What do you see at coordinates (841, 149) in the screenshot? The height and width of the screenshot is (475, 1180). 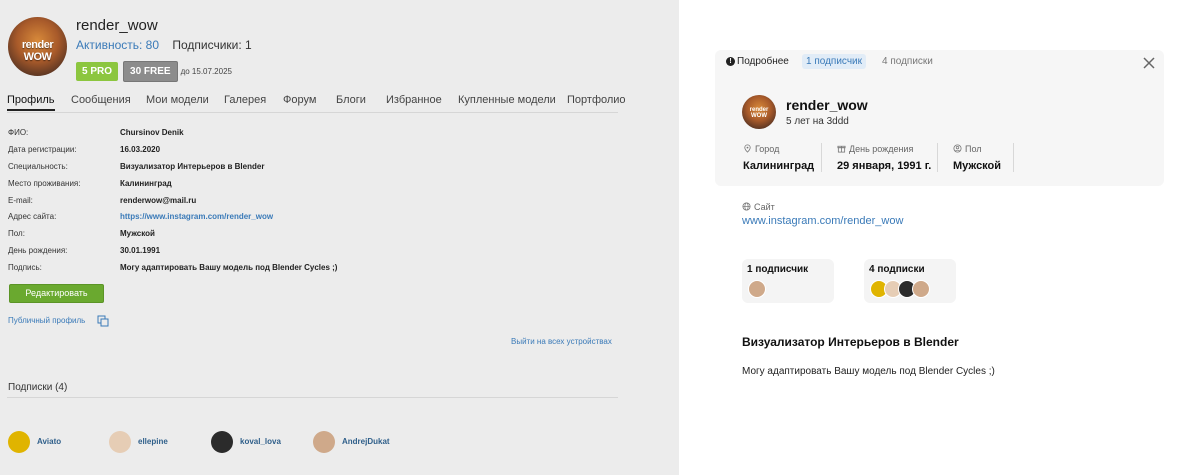 I see `gift-icon` at bounding box center [841, 149].